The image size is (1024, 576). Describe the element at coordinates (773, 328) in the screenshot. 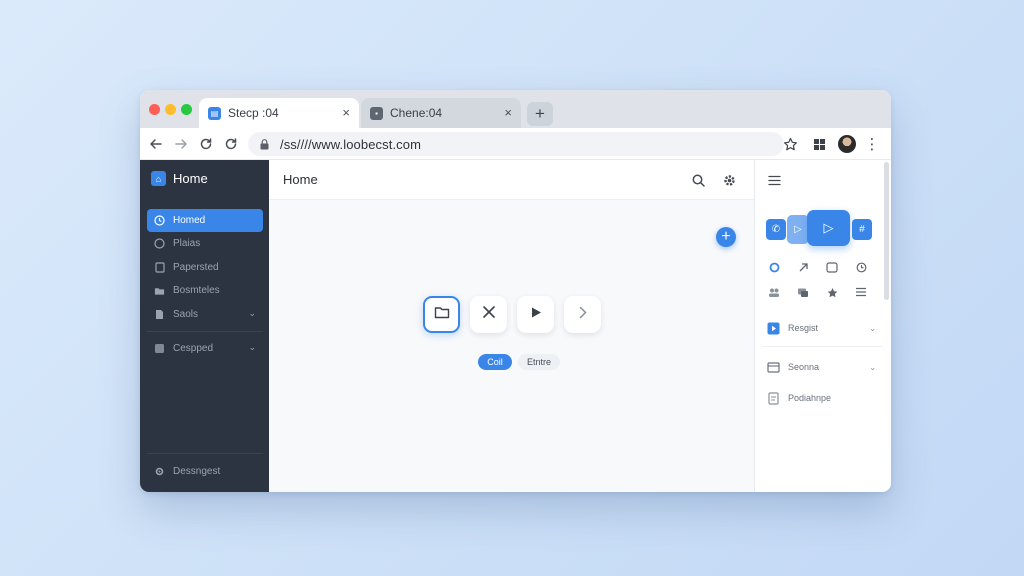

I see `play-square-icon` at that location.